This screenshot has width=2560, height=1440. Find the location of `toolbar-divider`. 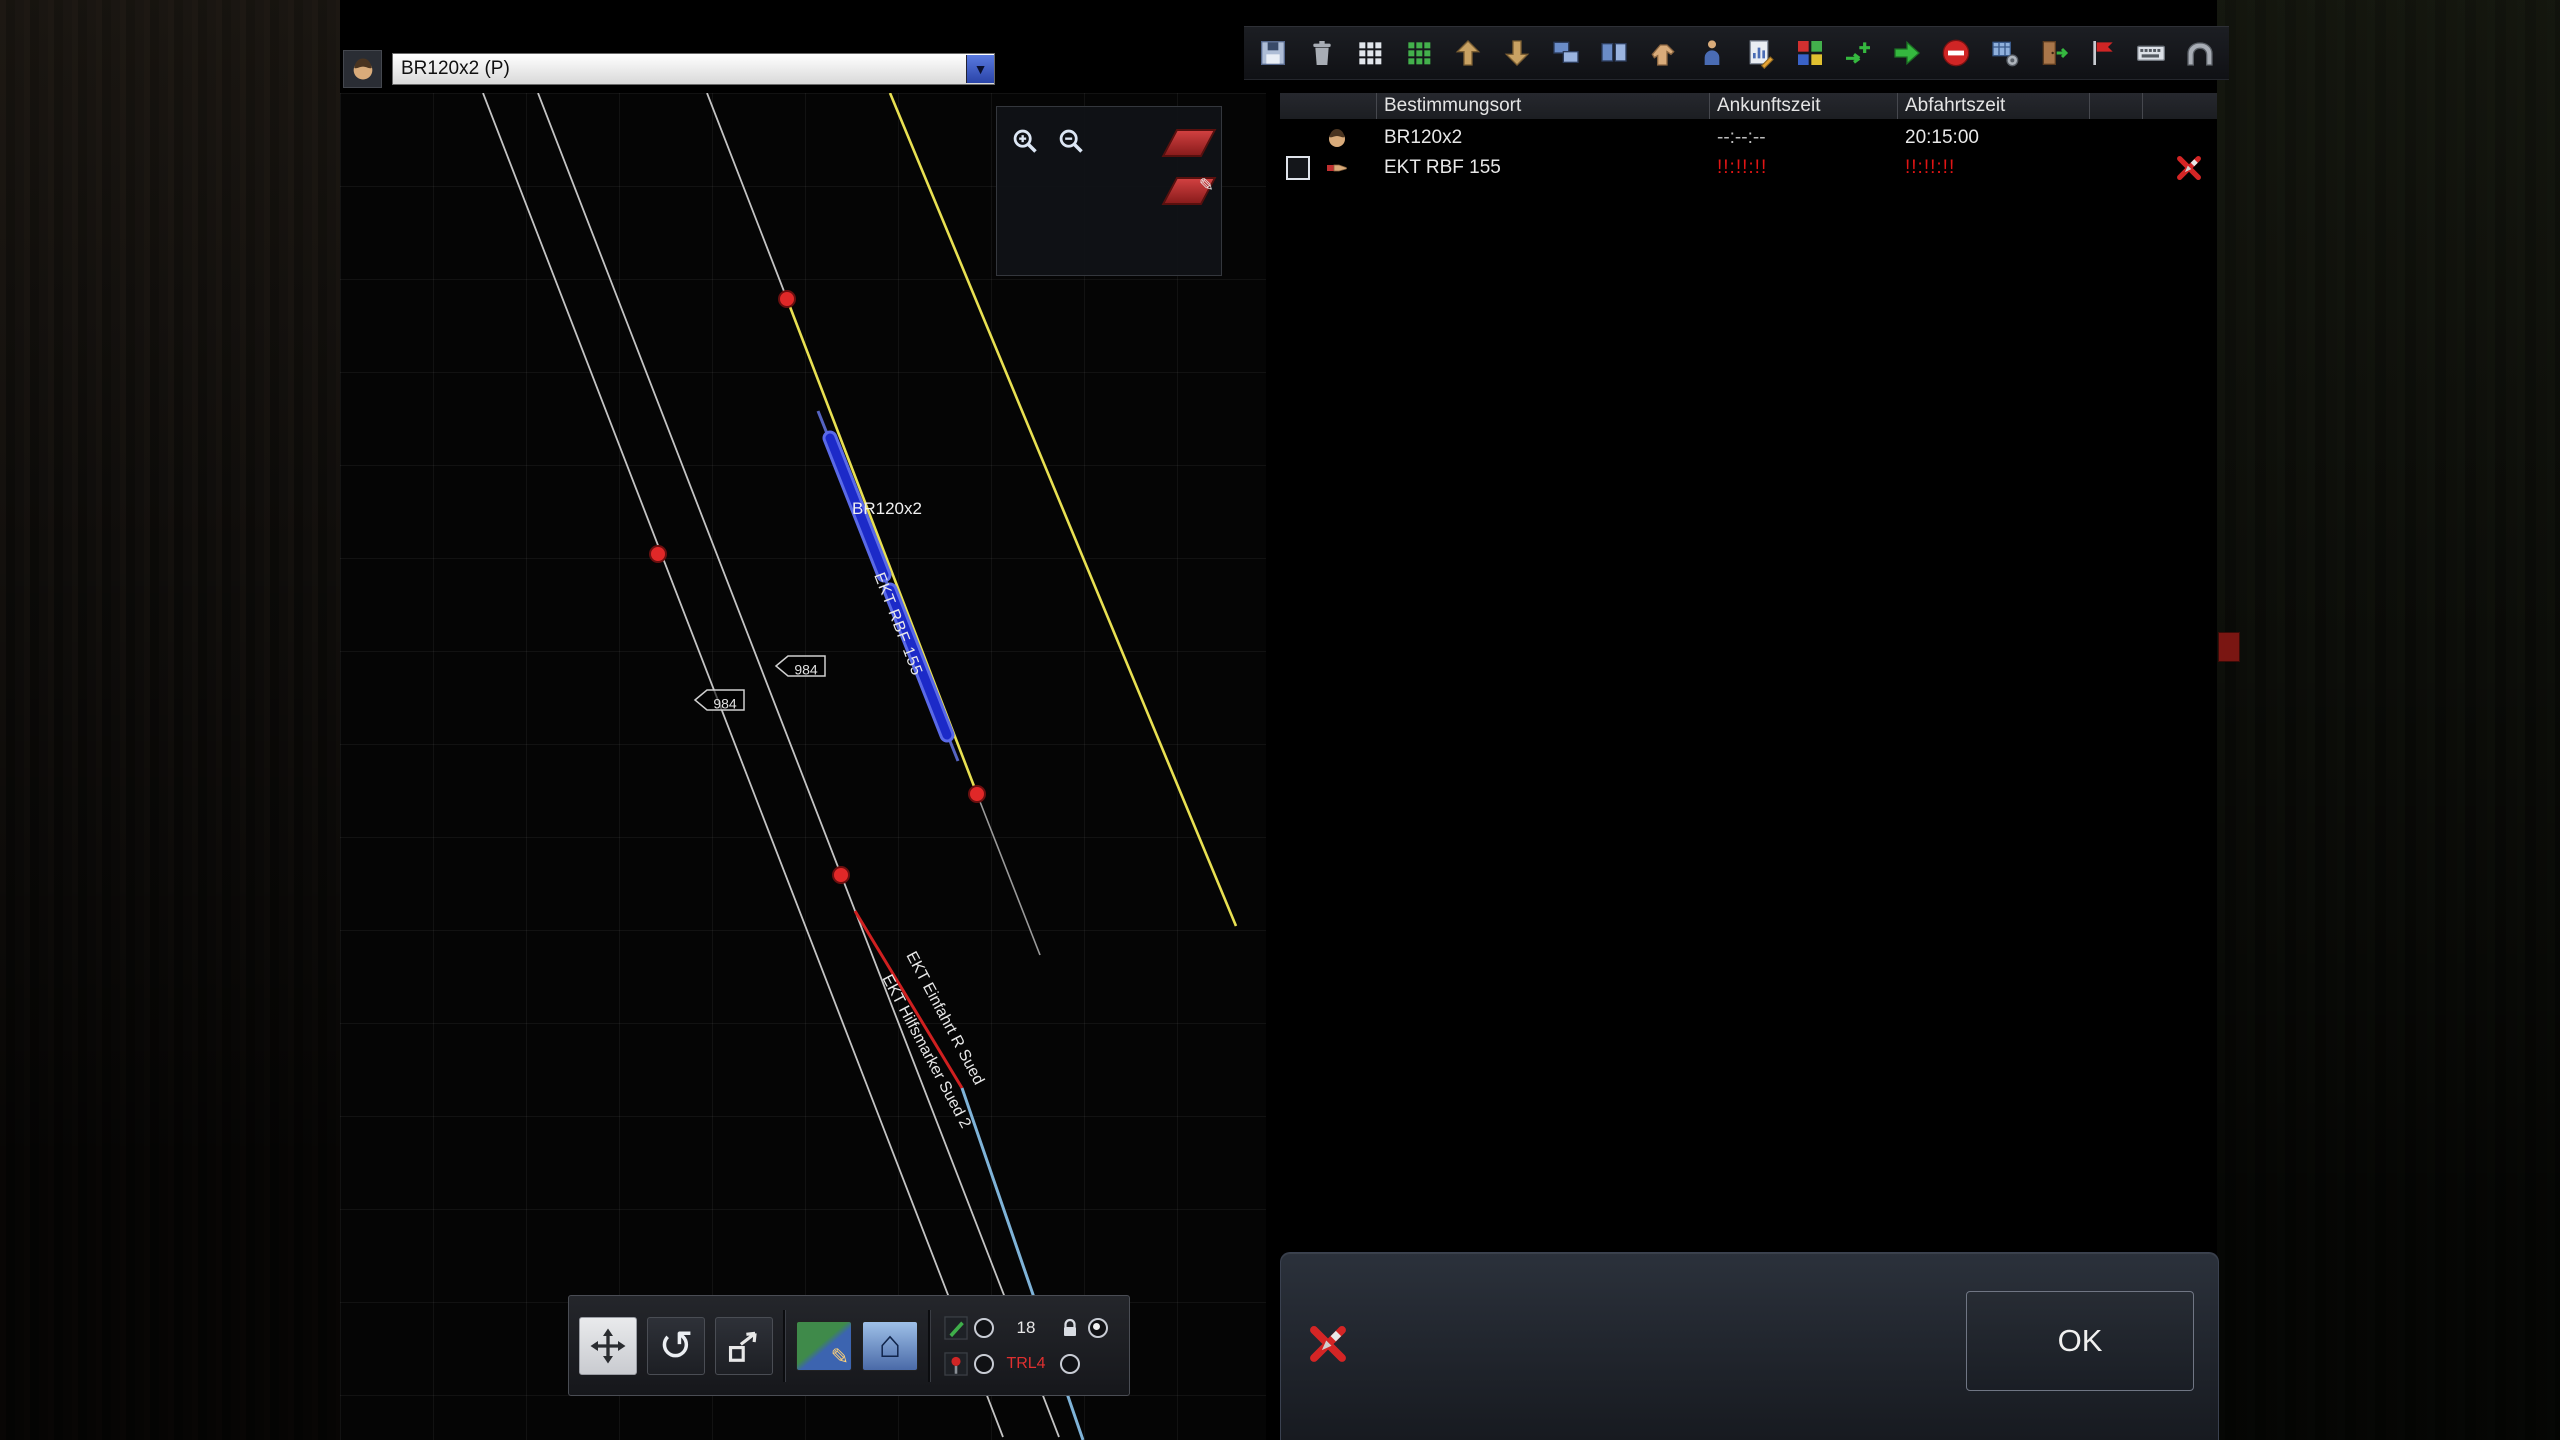

toolbar-divider is located at coordinates (929, 1345).